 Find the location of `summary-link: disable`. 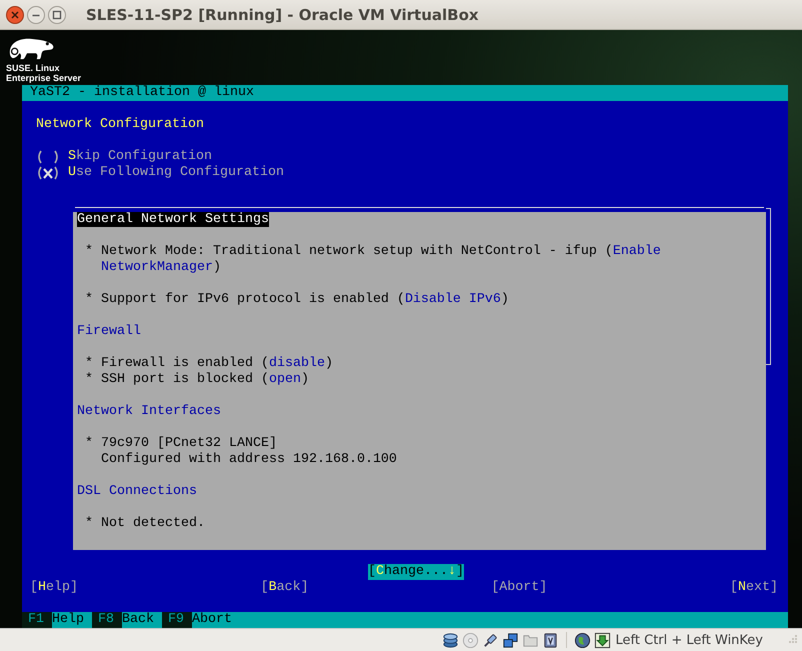

summary-link: disable is located at coordinates (296, 363).